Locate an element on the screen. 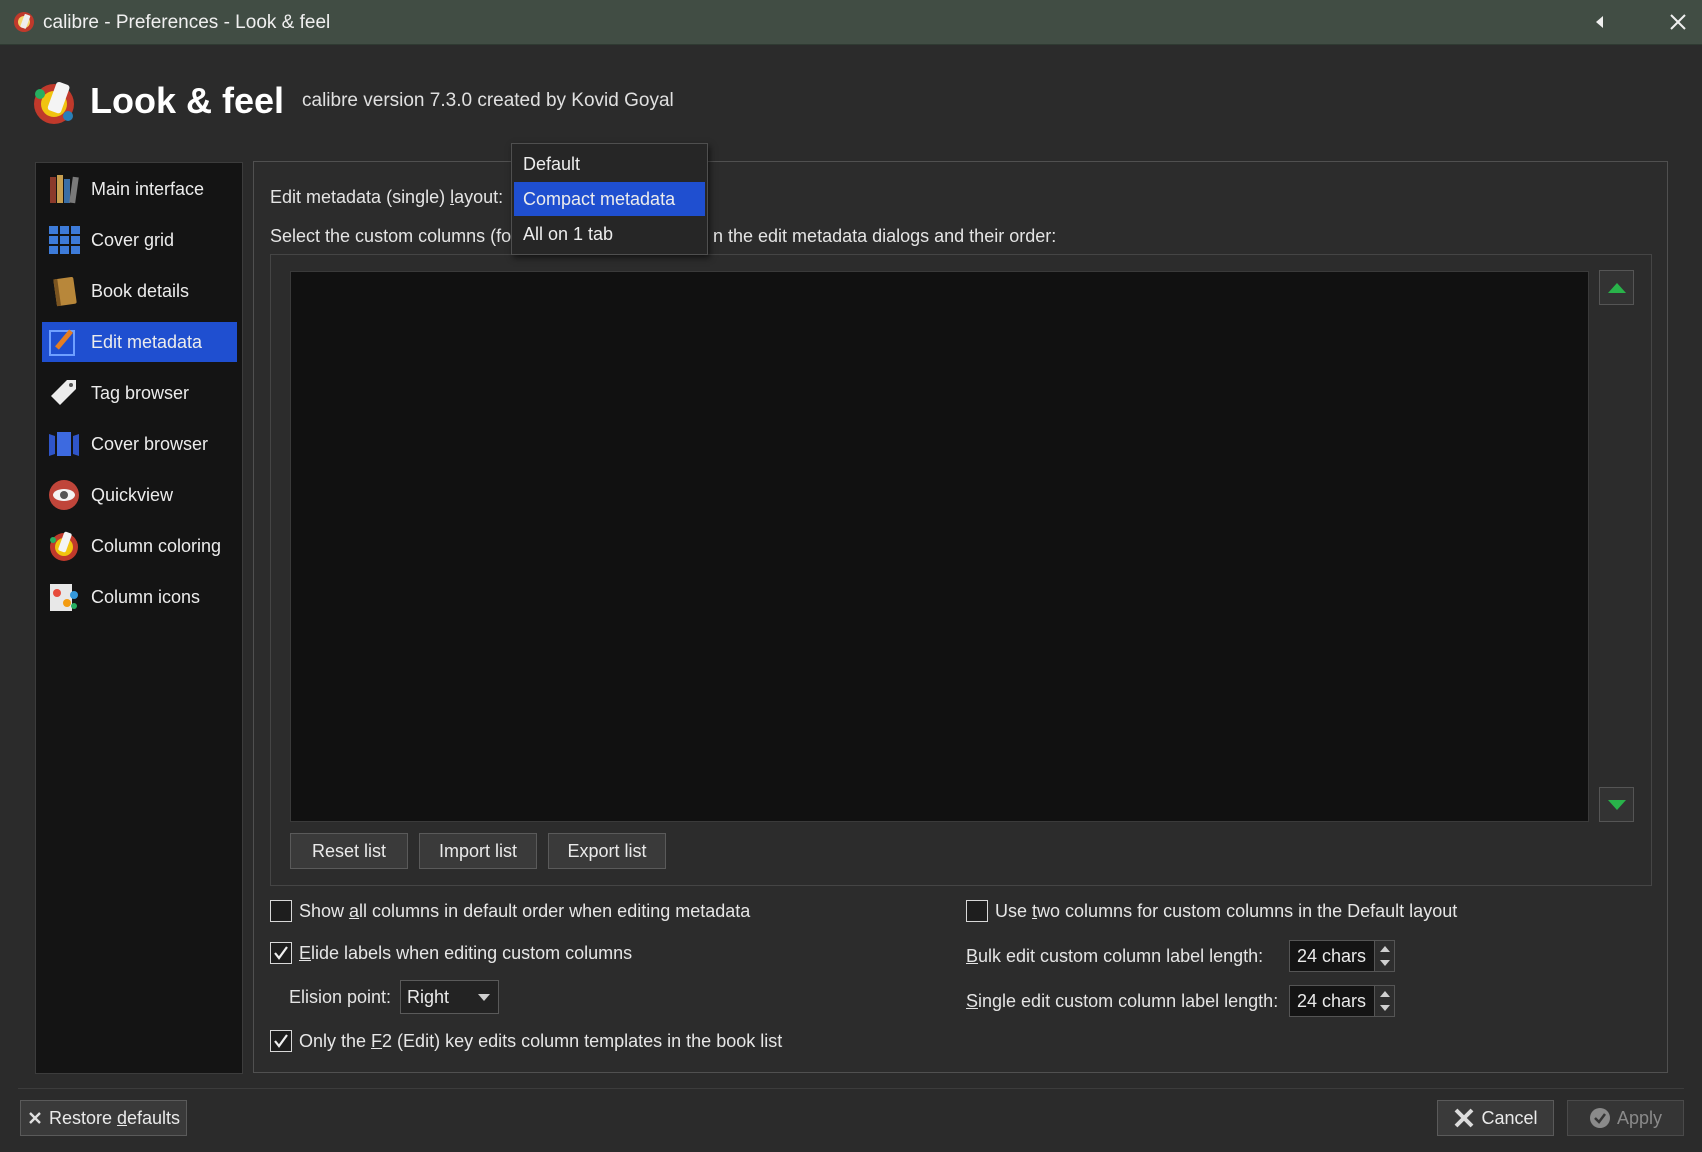 The height and width of the screenshot is (1152, 1702). export-list-button: Export list is located at coordinates (607, 851).